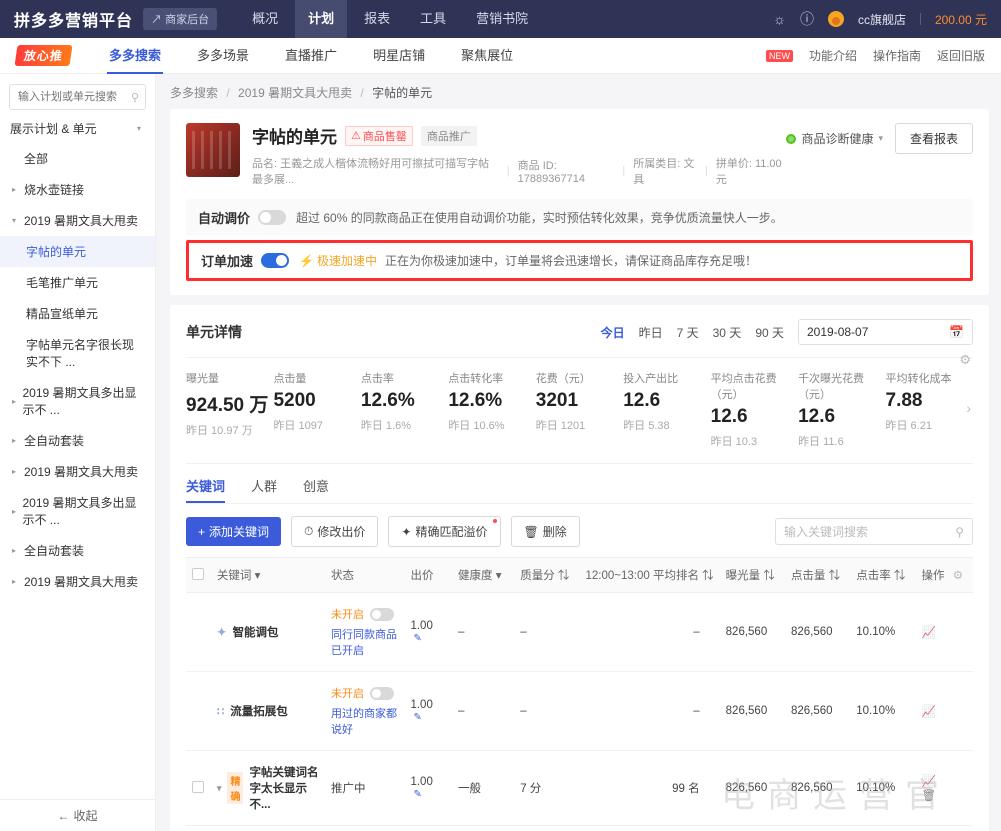  I want to click on sidebar-collapse-button: ← 收起, so click(77, 815).